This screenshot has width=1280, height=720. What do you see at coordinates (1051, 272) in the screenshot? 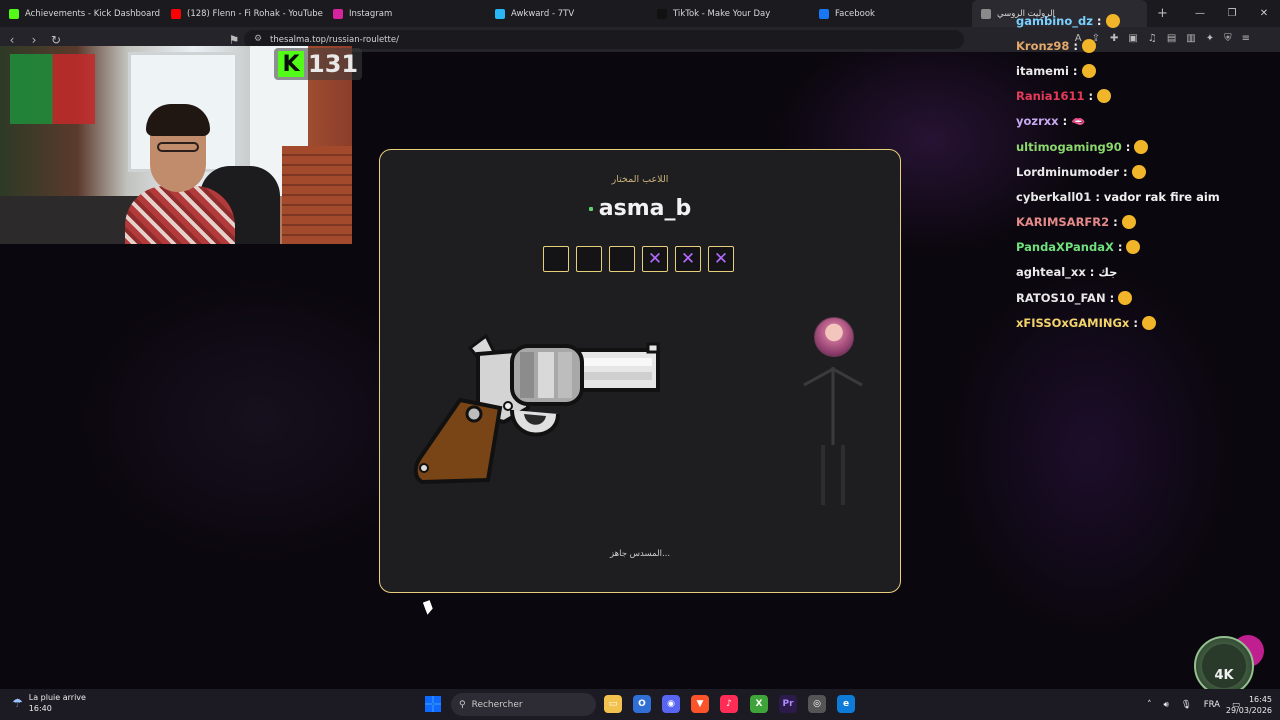
I see `chat-username: aghteal_xx` at bounding box center [1051, 272].